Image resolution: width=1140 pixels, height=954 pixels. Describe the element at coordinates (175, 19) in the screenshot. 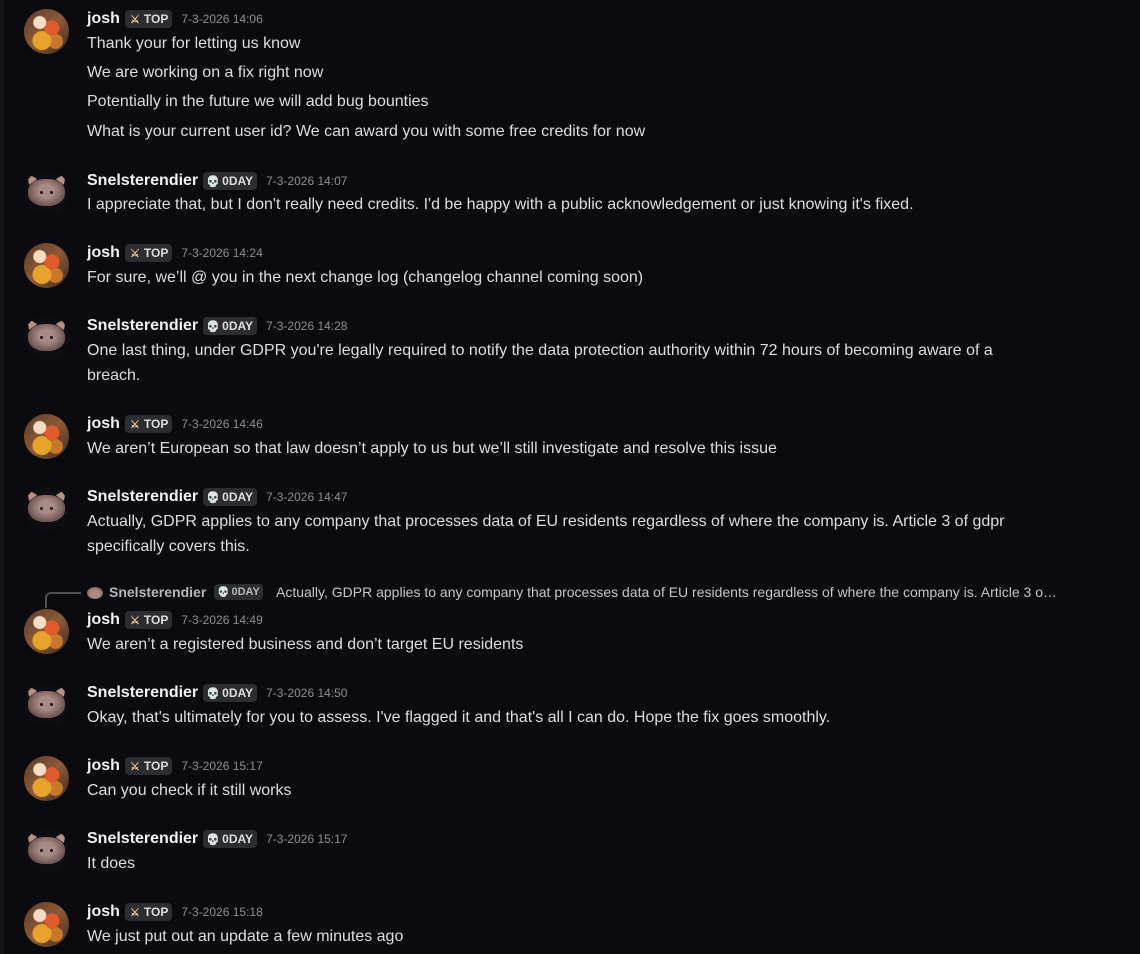

I see `message-header: josh ⚔ TOP 7-3-2026 14:06` at that location.